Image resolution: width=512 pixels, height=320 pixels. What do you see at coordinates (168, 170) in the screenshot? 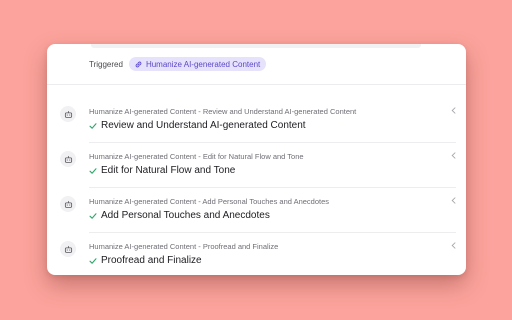
I see `step-title: Edit for Natural Flow and Tone` at bounding box center [168, 170].